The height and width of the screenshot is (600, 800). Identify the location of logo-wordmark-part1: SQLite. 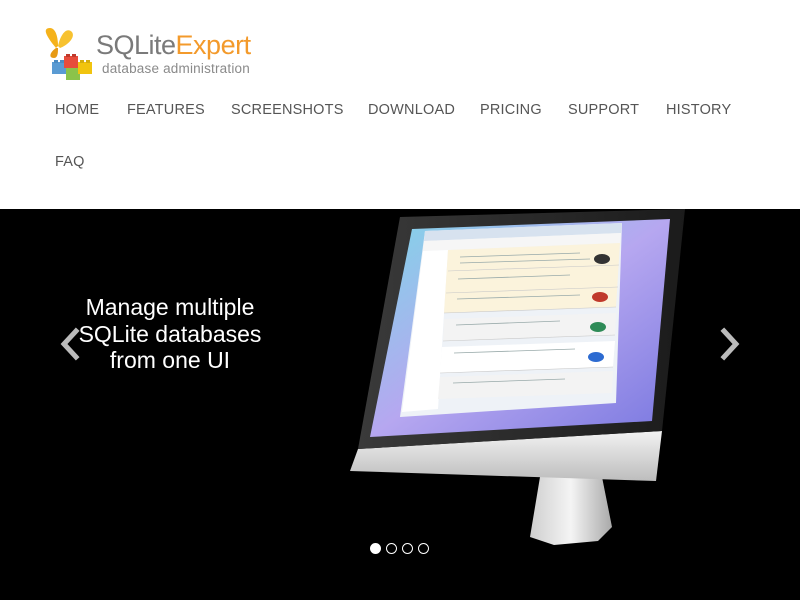
(136, 45).